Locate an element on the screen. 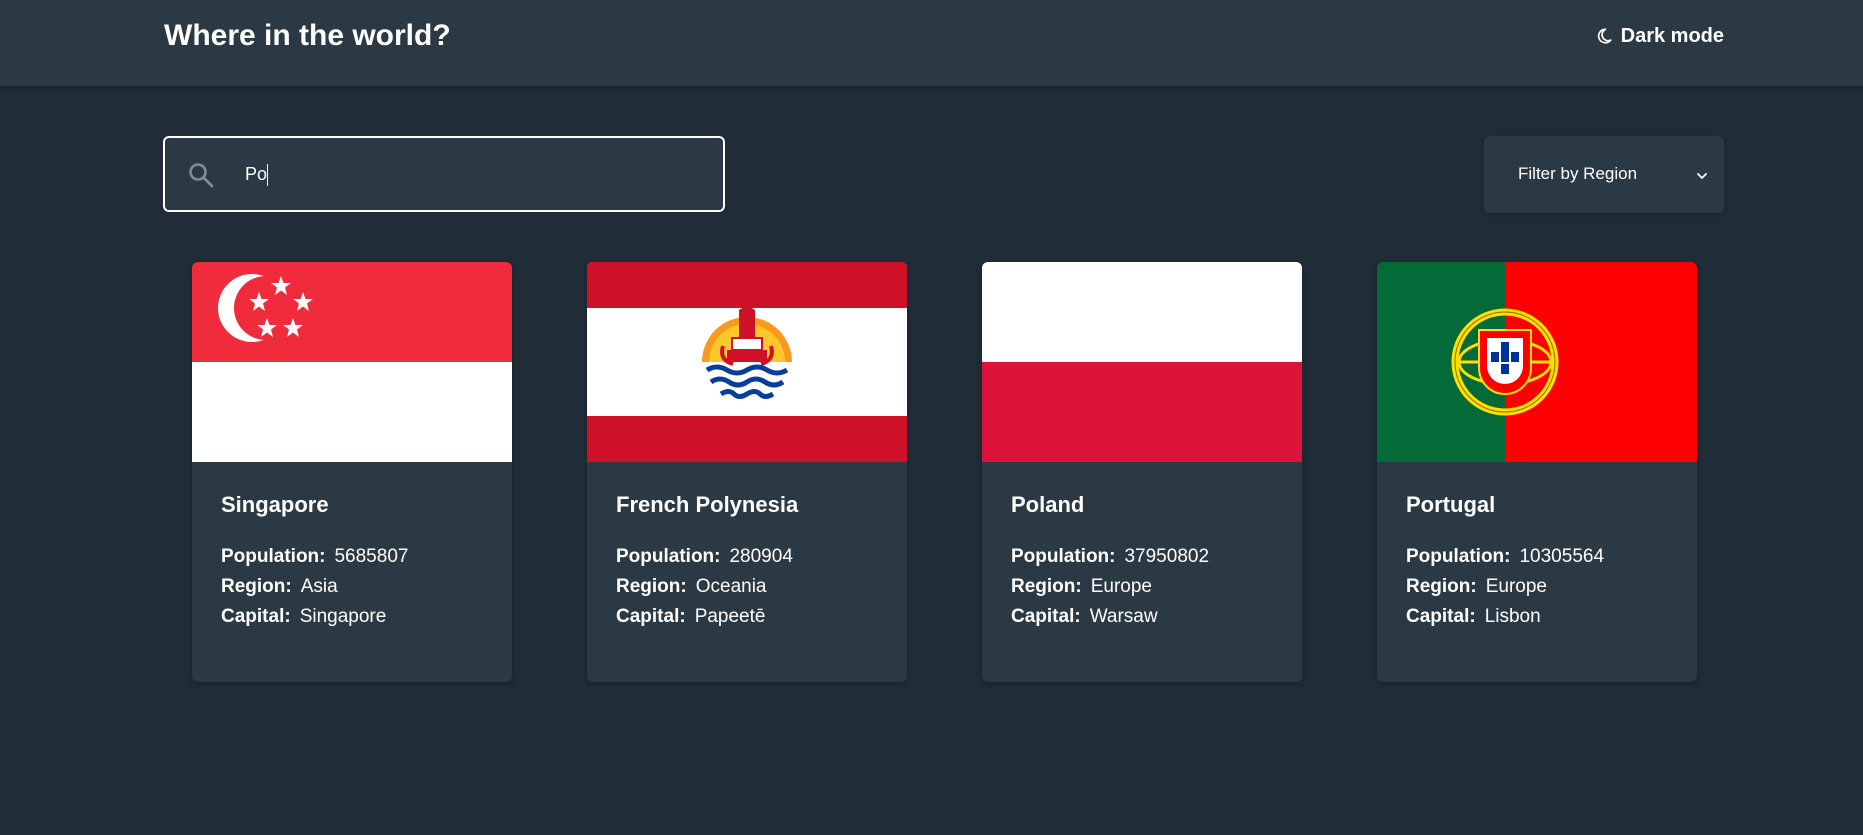 This screenshot has height=835, width=1863. capital-stat: Capital: Papeetē is located at coordinates (751, 617).